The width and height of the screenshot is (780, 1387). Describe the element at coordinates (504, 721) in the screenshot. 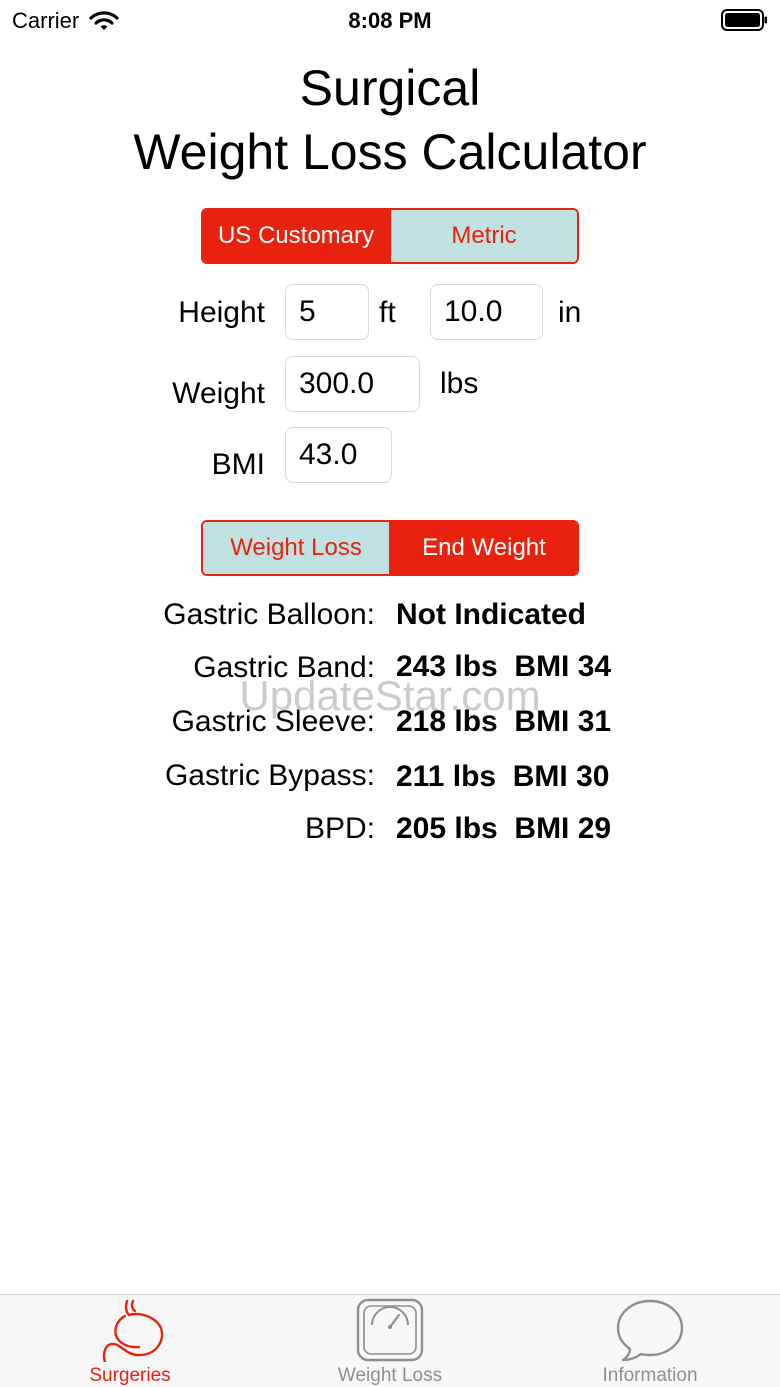

I see `gastric-sleeve-value: 218 lbs BMI 31` at that location.